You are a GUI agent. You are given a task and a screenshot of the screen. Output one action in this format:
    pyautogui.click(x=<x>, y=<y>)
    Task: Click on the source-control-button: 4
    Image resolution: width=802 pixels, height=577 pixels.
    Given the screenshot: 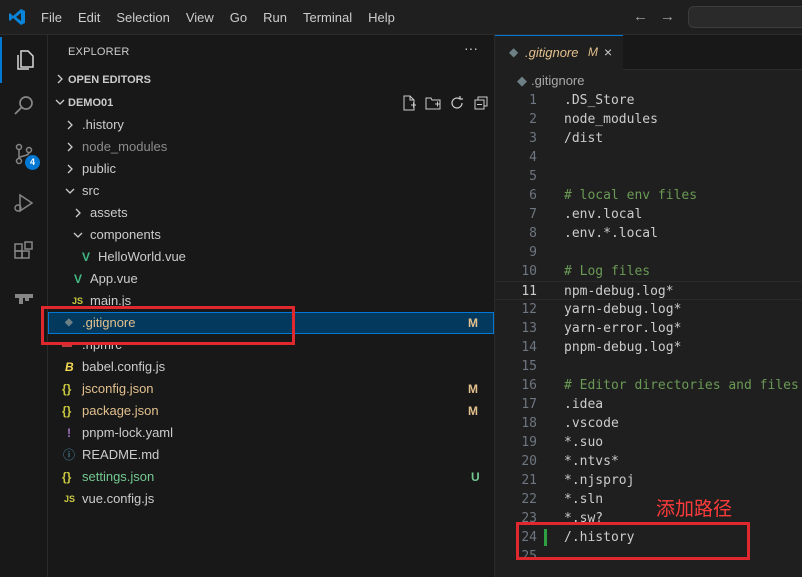 What is the action you would take?
    pyautogui.click(x=24, y=154)
    